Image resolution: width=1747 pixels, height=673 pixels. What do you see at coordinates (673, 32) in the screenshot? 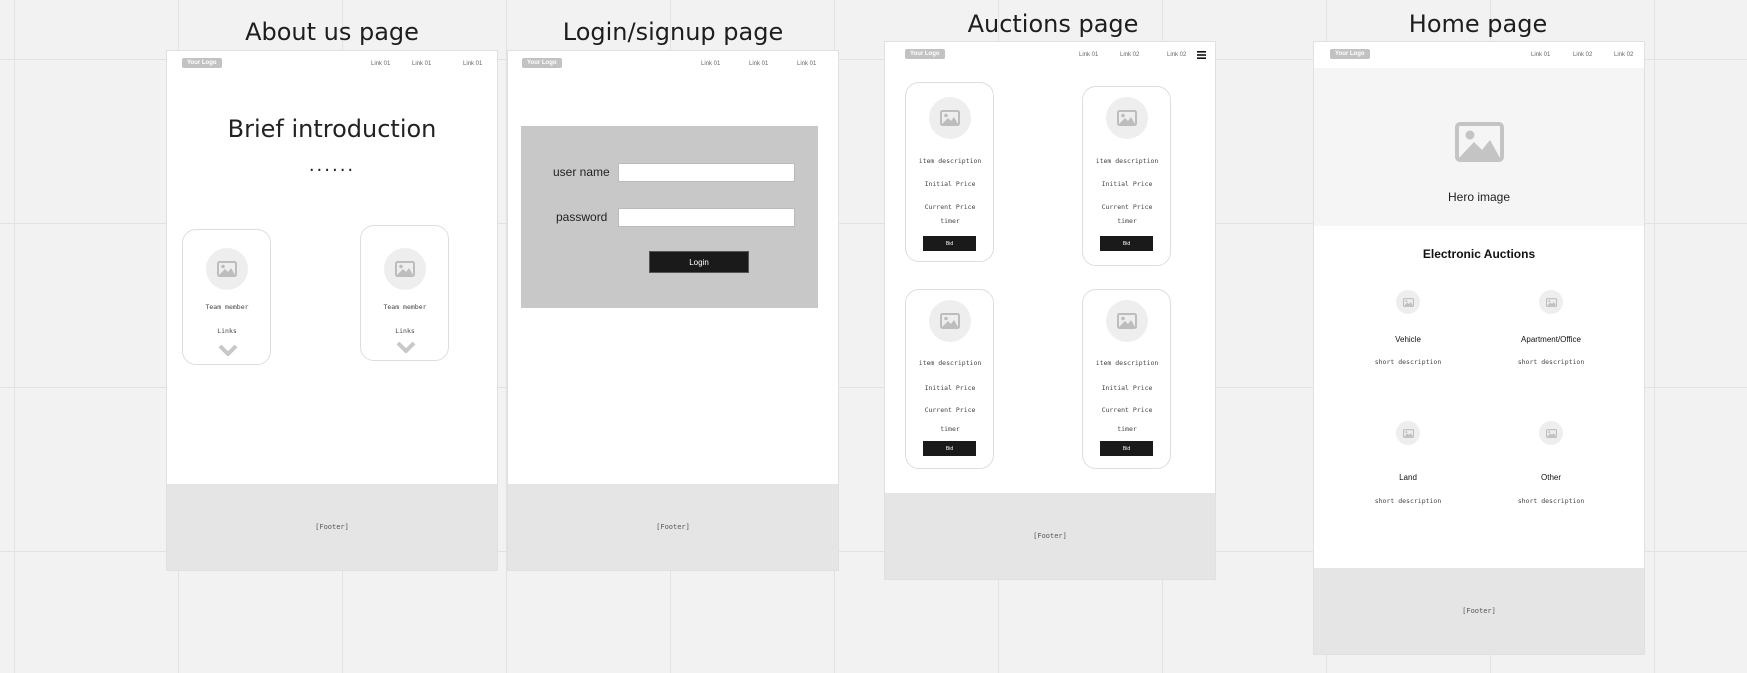
I see `login-frame-title: Login/signup page` at bounding box center [673, 32].